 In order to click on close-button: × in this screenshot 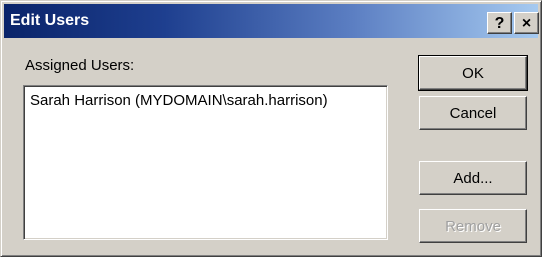, I will do `click(526, 23)`.